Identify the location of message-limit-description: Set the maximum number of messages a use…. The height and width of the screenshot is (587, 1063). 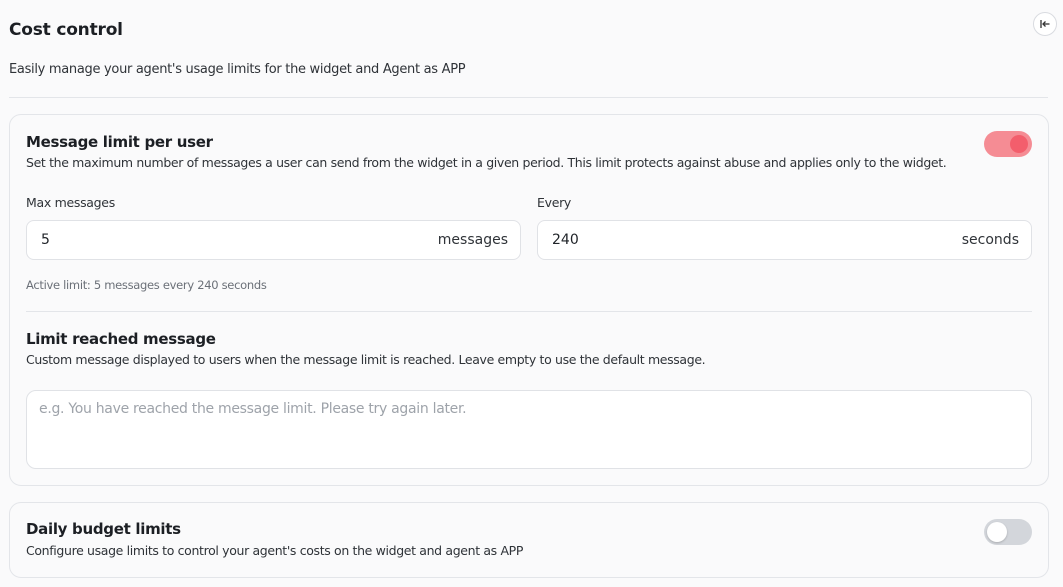
(486, 162).